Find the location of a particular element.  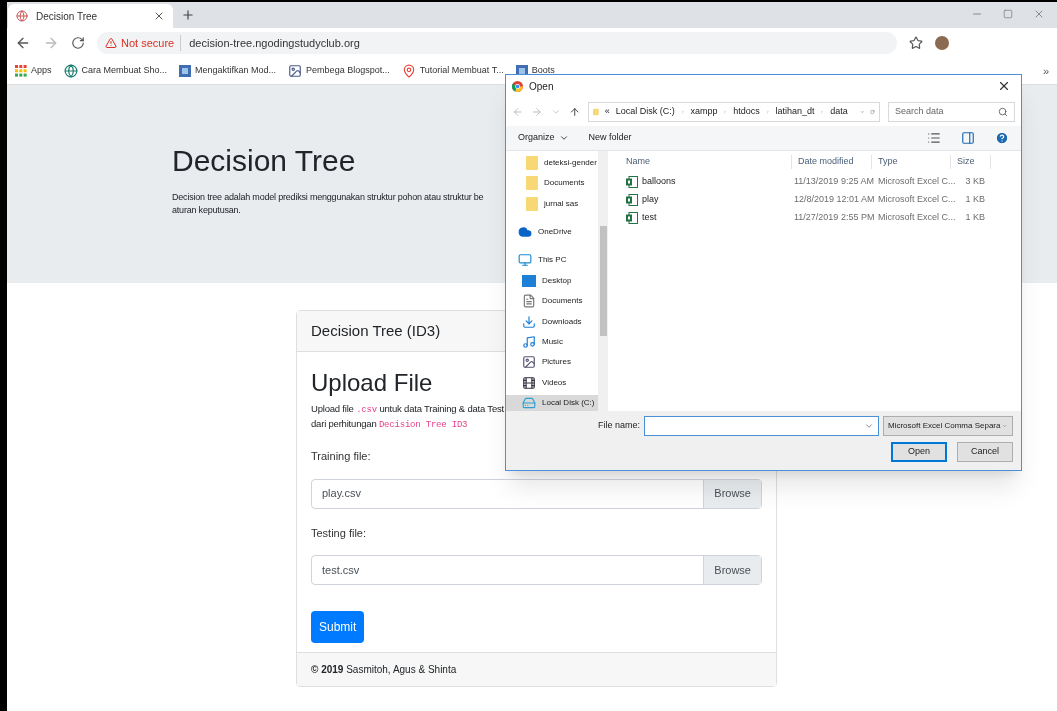

up-folder-icon is located at coordinates (574, 111).